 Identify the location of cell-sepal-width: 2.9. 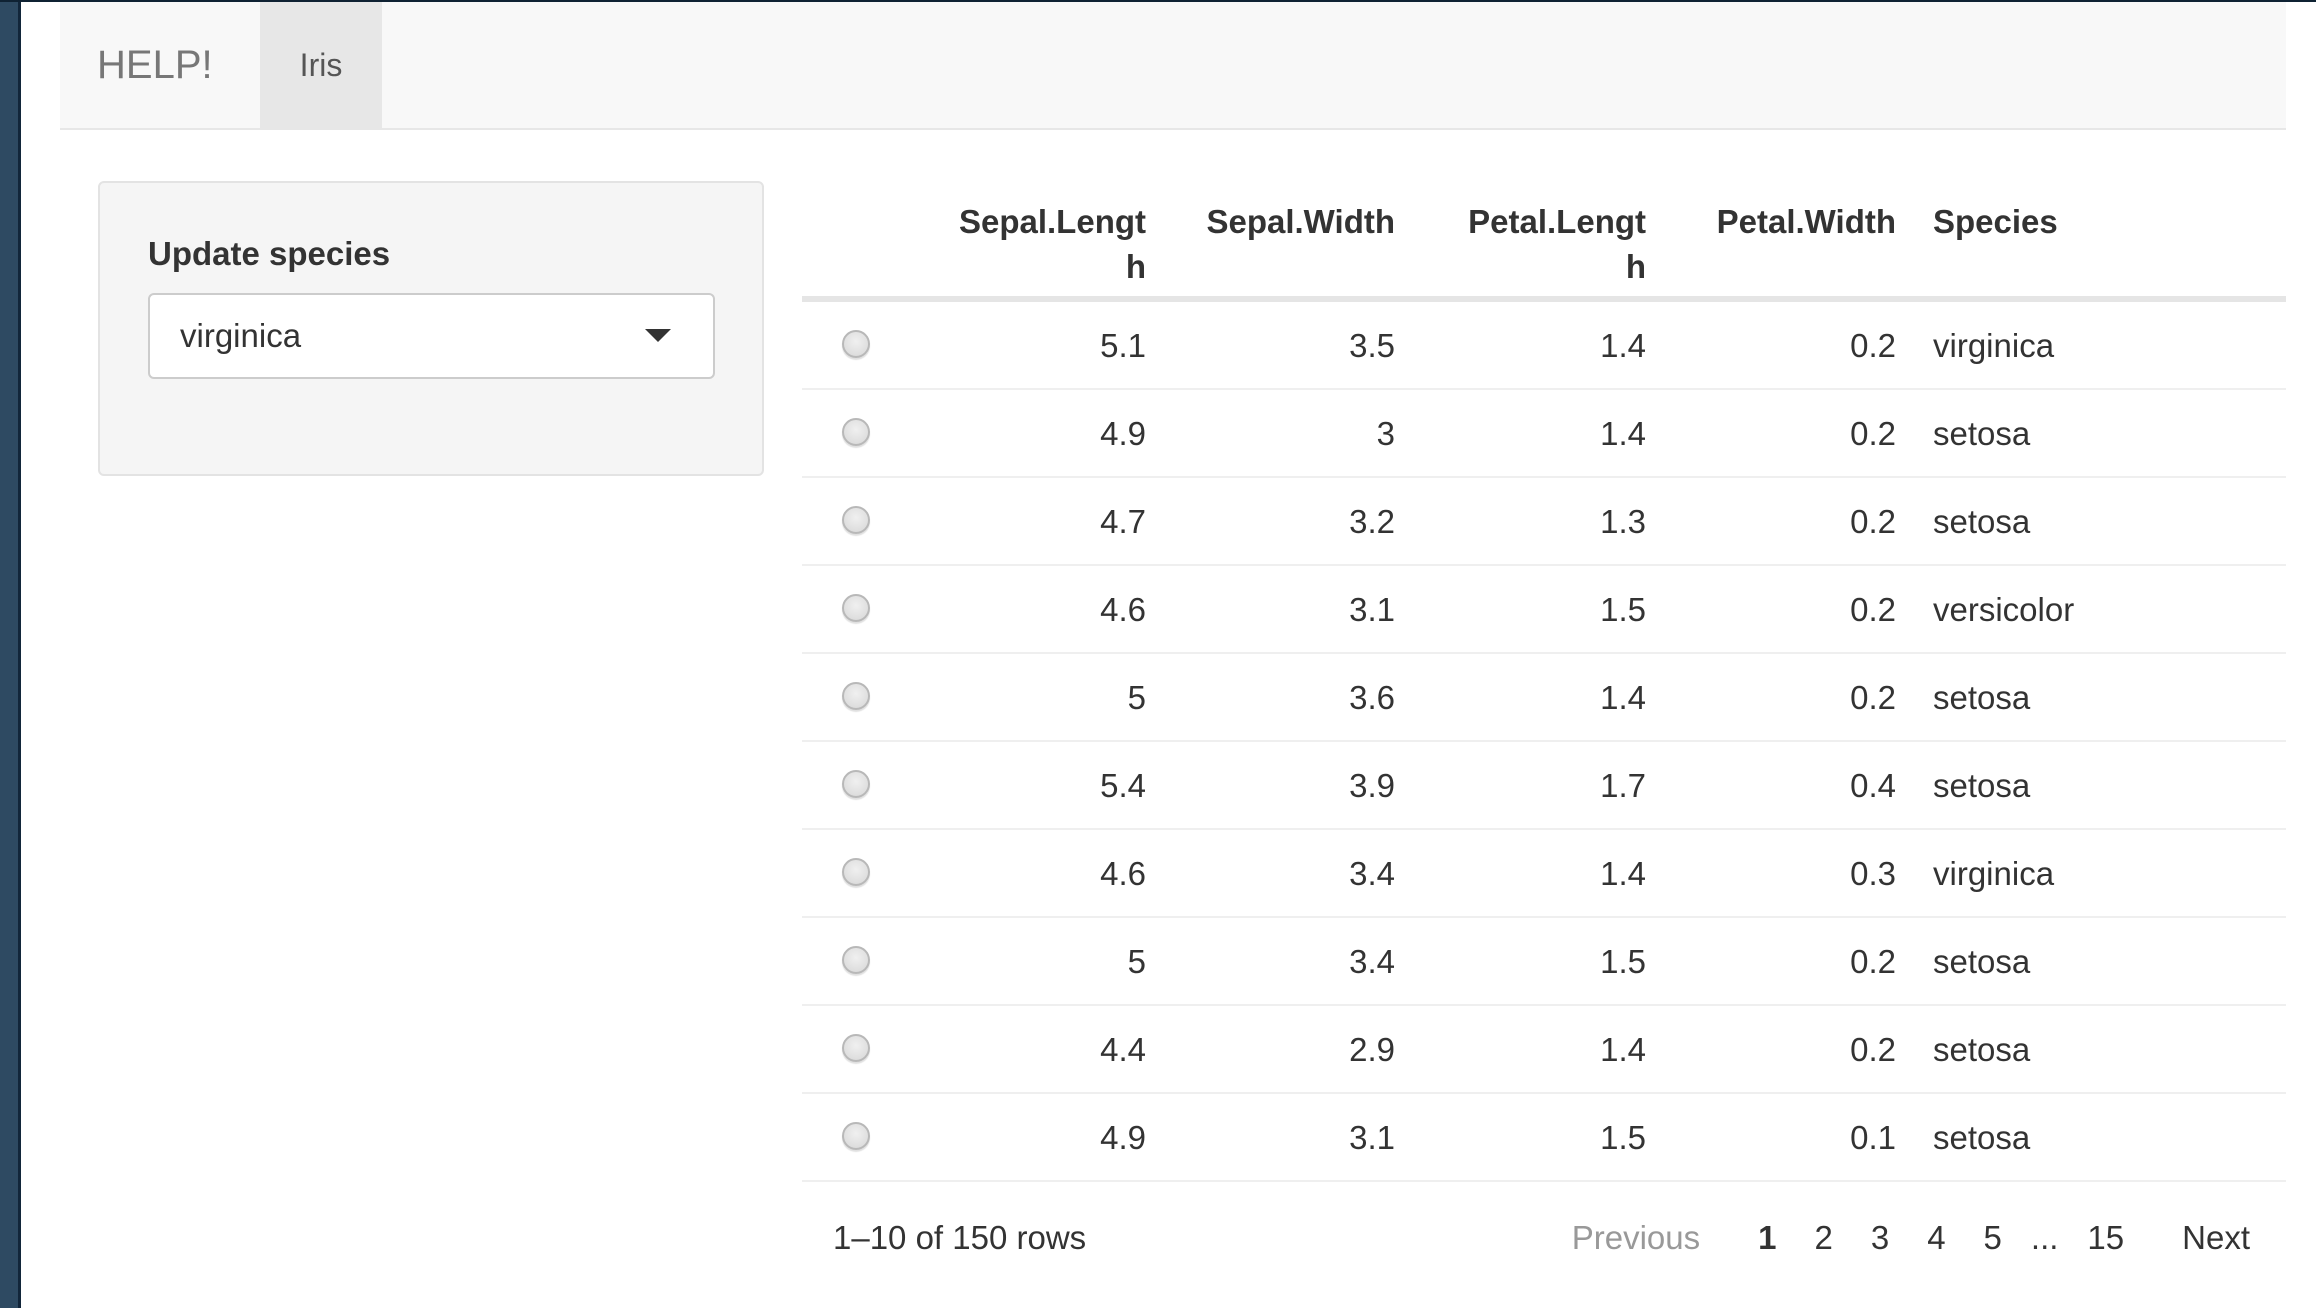
(1372, 1049).